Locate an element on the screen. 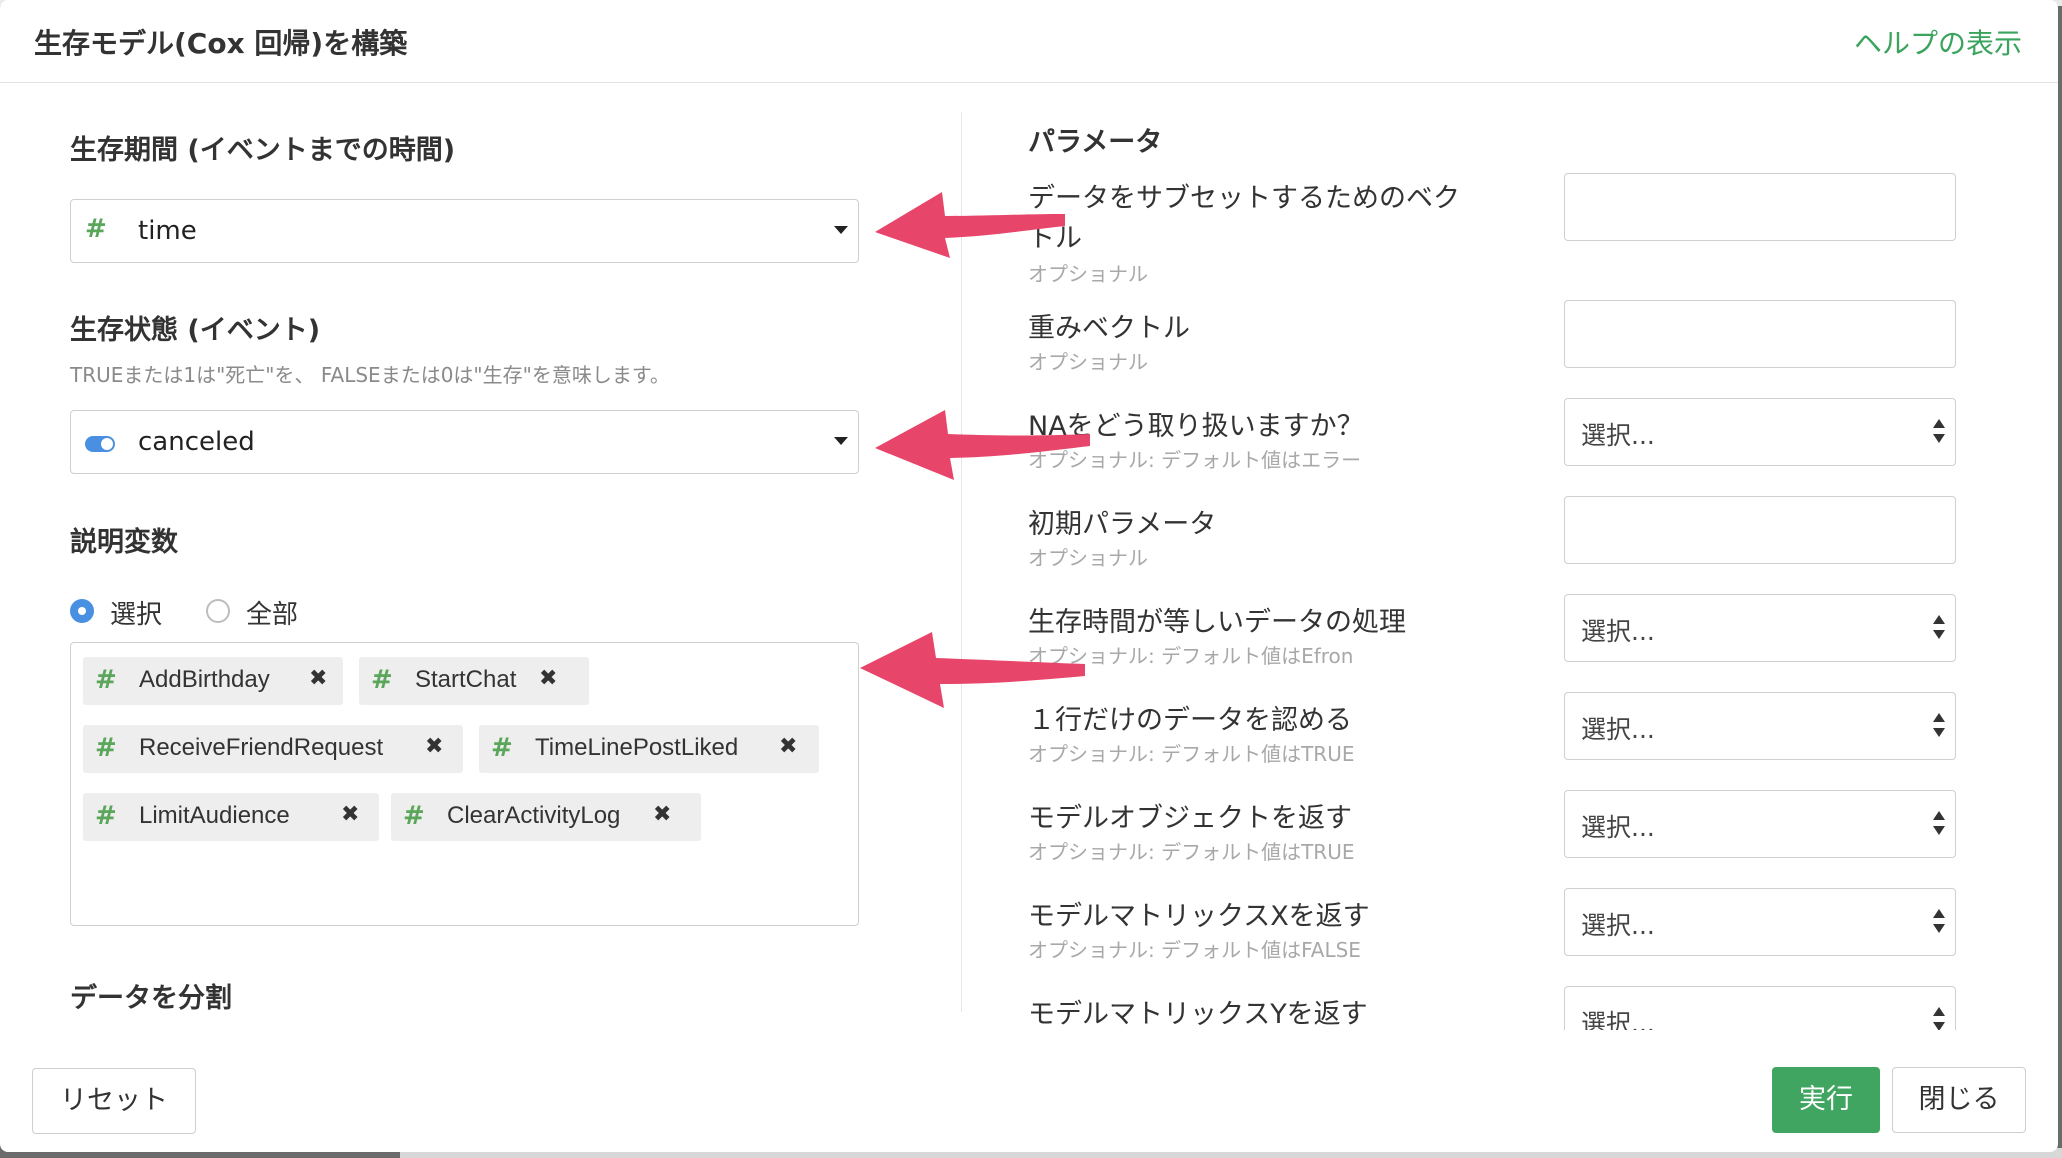 This screenshot has width=2062, height=1158. dialog-header: 生存モデル(Cox 回帰)を構築 ヘルプの表示 is located at coordinates (1029, 41).